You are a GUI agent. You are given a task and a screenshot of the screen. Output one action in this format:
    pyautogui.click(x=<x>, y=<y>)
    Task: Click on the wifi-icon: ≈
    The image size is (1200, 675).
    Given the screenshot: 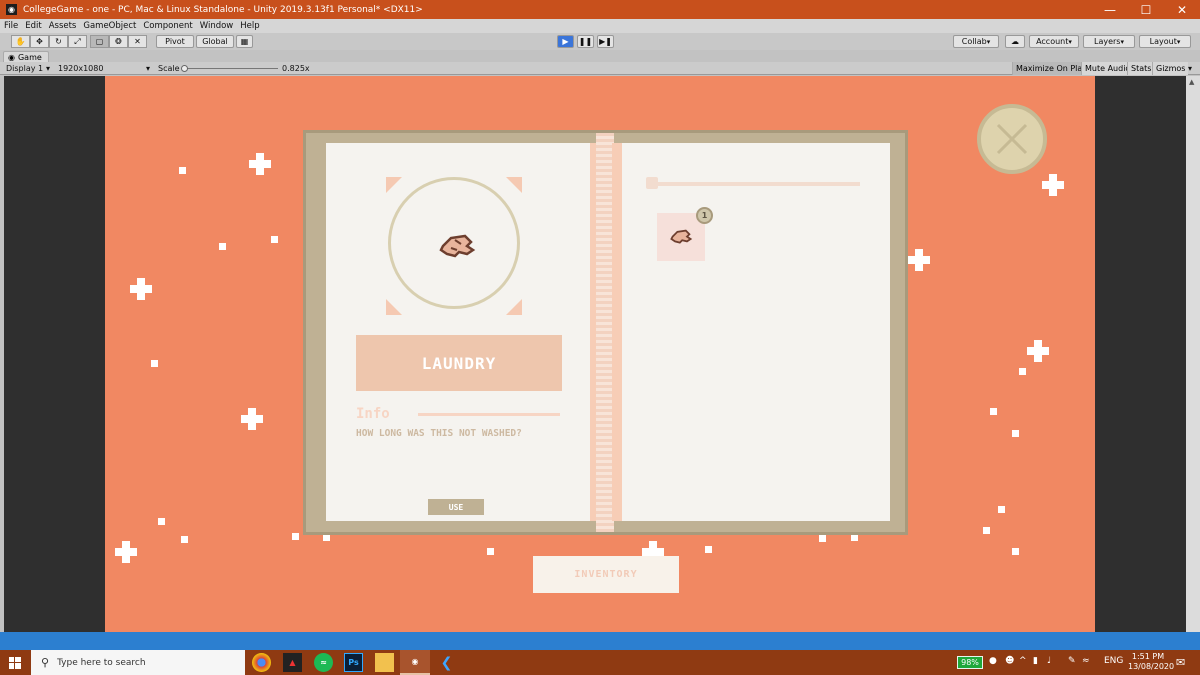 What is the action you would take?
    pyautogui.click(x=1086, y=661)
    